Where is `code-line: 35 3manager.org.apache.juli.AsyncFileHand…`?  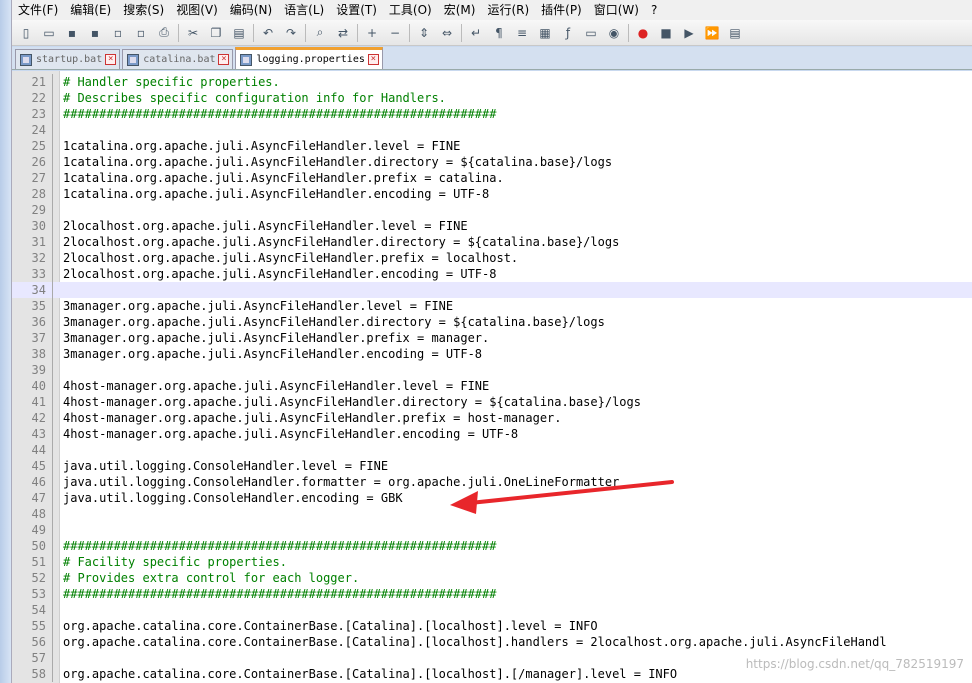 code-line: 35 3manager.org.apache.juli.AsyncFileHand… is located at coordinates (492, 306).